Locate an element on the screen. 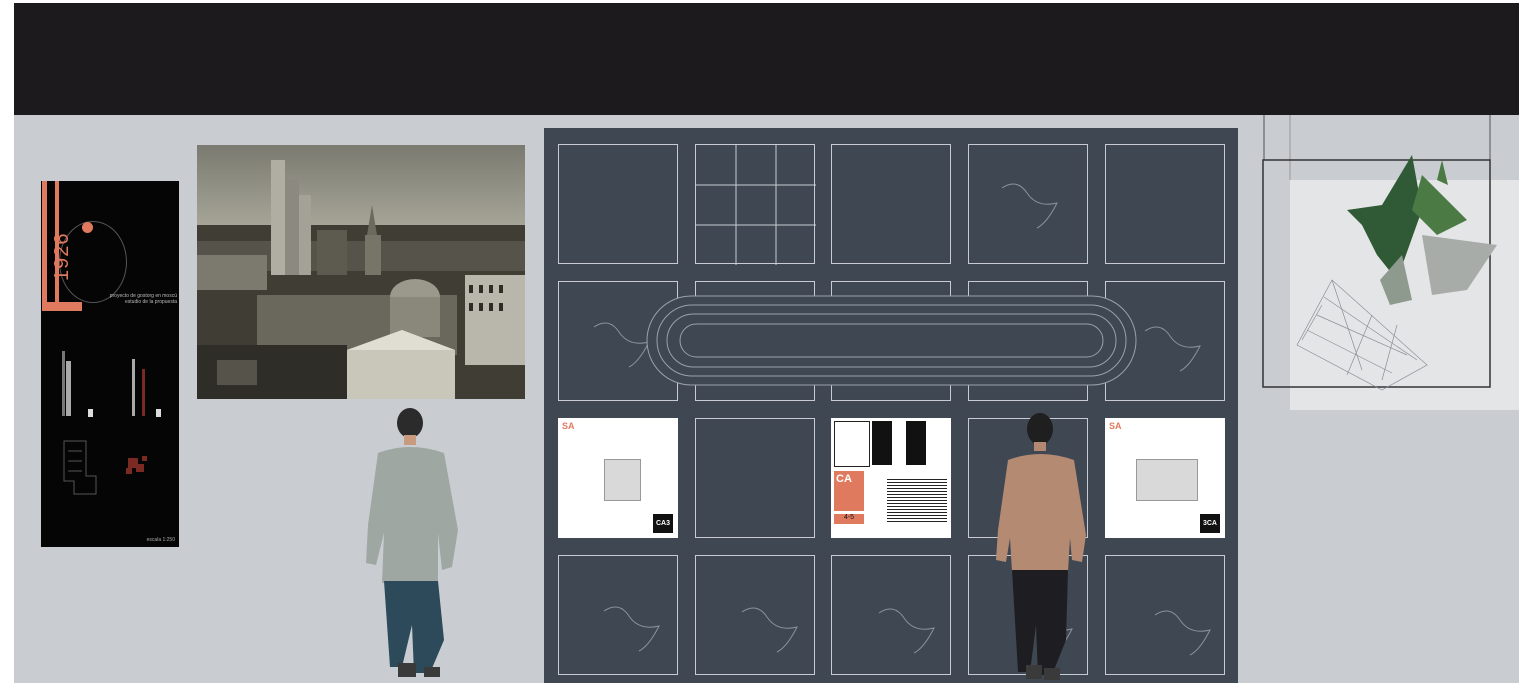 This screenshot has width=1519, height=683. cover-thumb-ca: CA is located at coordinates (849, 491).